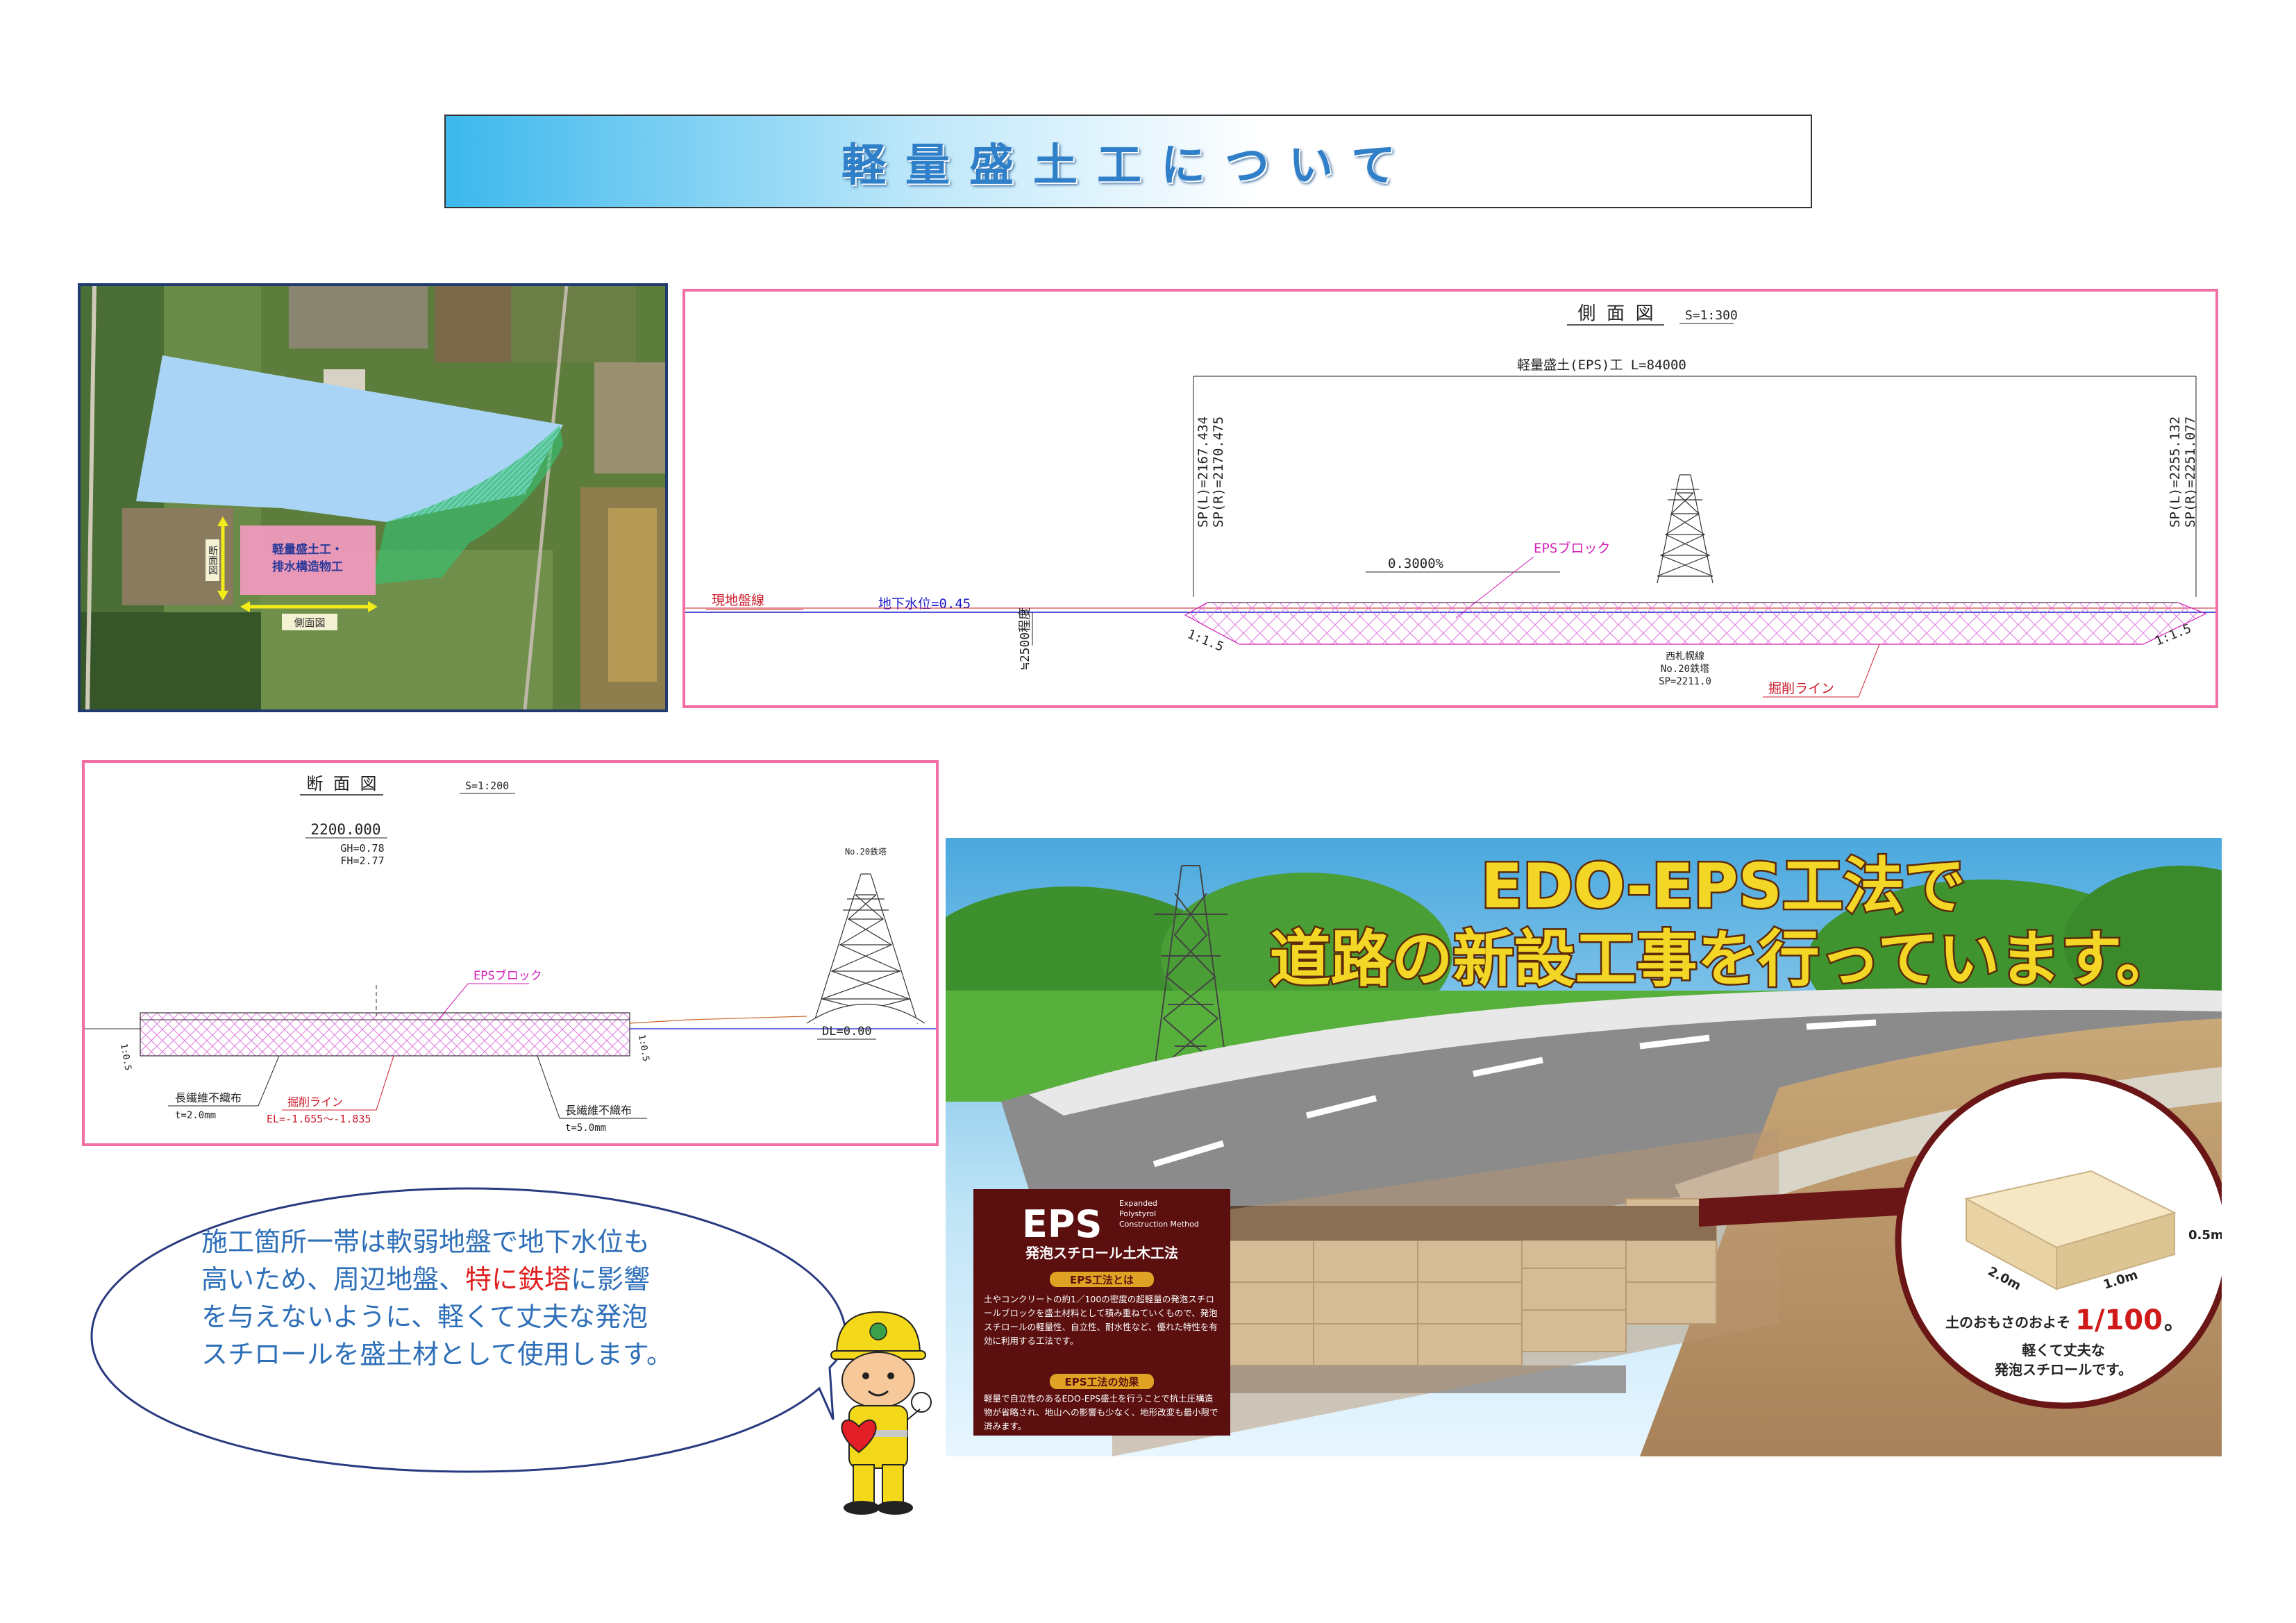 This screenshot has width=2296, height=1623. I want to click on speech-line-2: 高いため、周辺地盤、特に鉄塔に影響, so click(486, 1279).